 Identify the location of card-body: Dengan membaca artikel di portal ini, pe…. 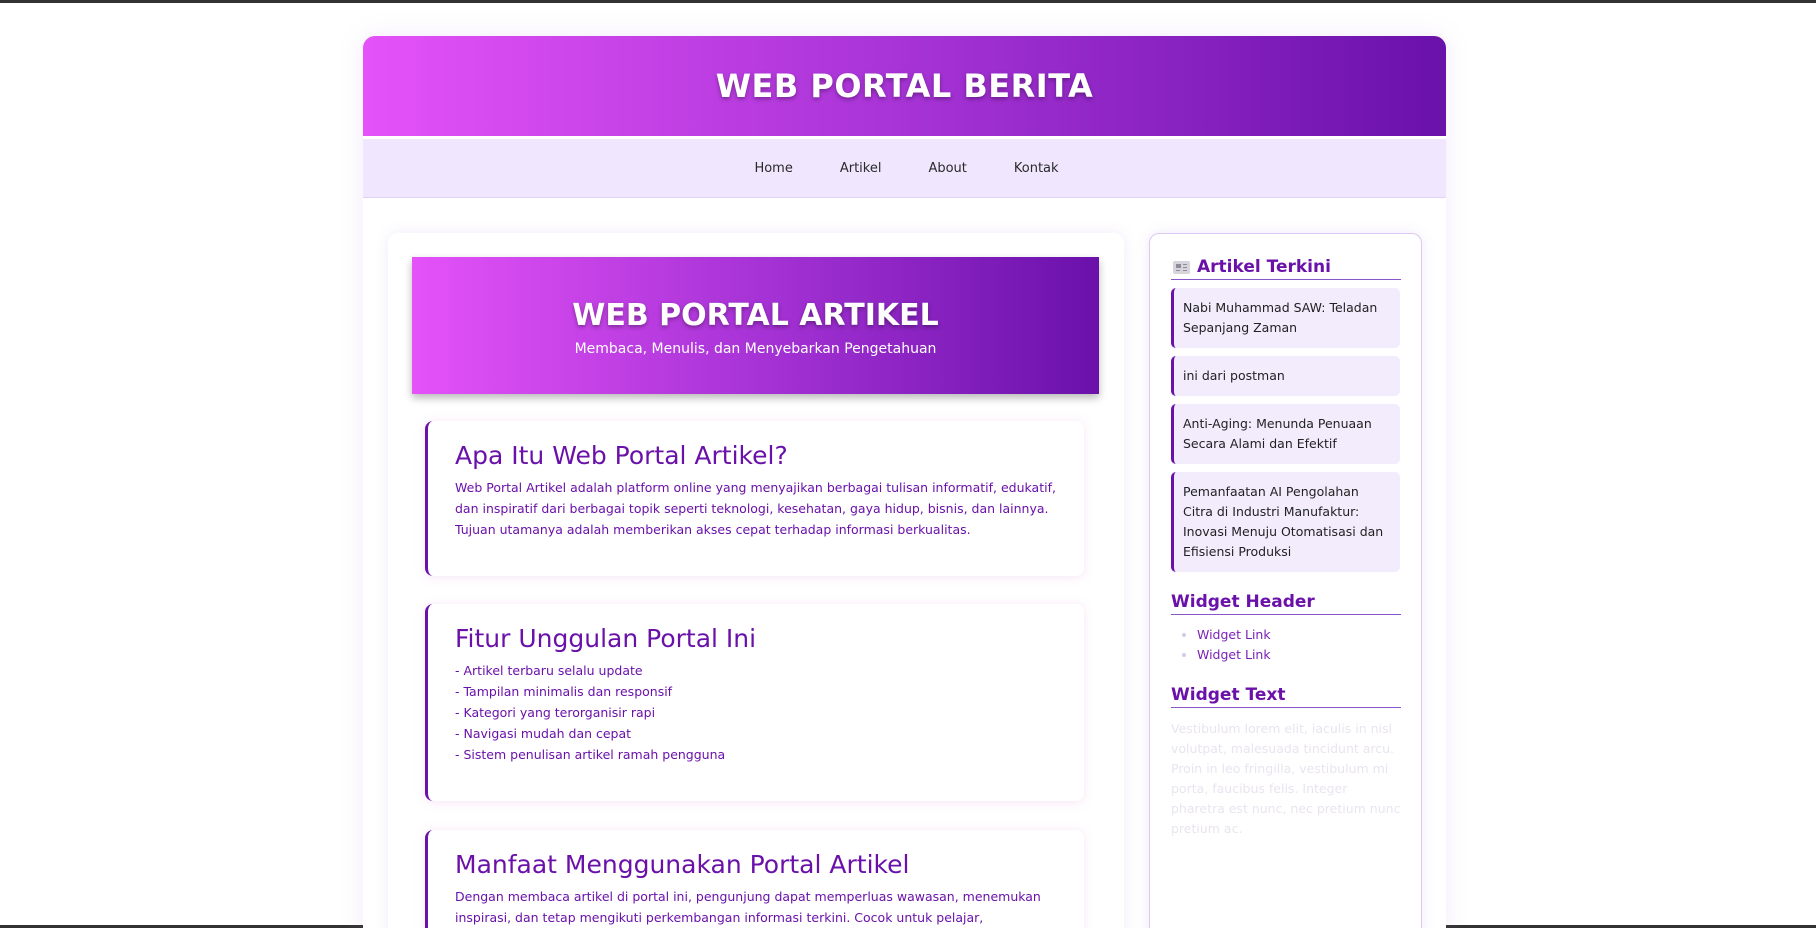
(748, 907).